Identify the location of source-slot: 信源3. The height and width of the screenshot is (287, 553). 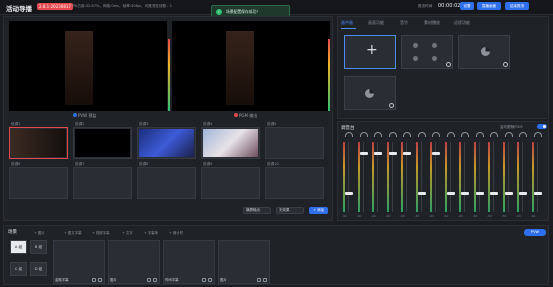
(166, 140).